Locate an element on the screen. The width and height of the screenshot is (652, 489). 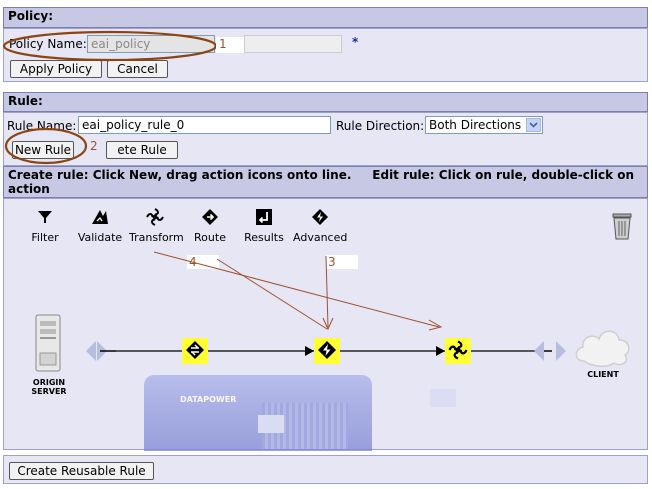
rule-action-match is located at coordinates (195, 351).